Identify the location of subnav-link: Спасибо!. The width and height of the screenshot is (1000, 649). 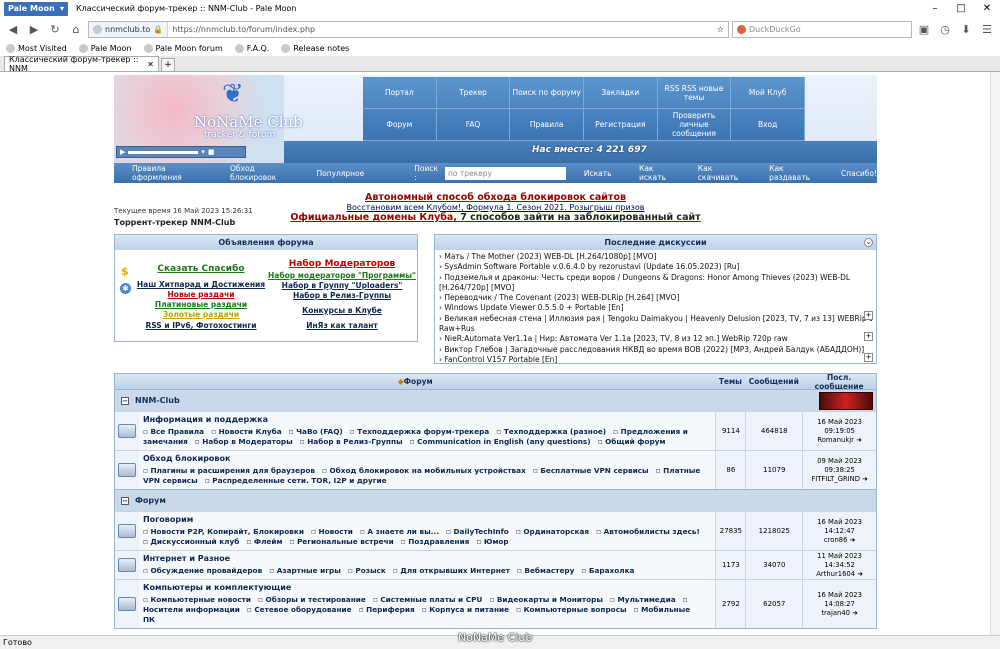
(859, 173).